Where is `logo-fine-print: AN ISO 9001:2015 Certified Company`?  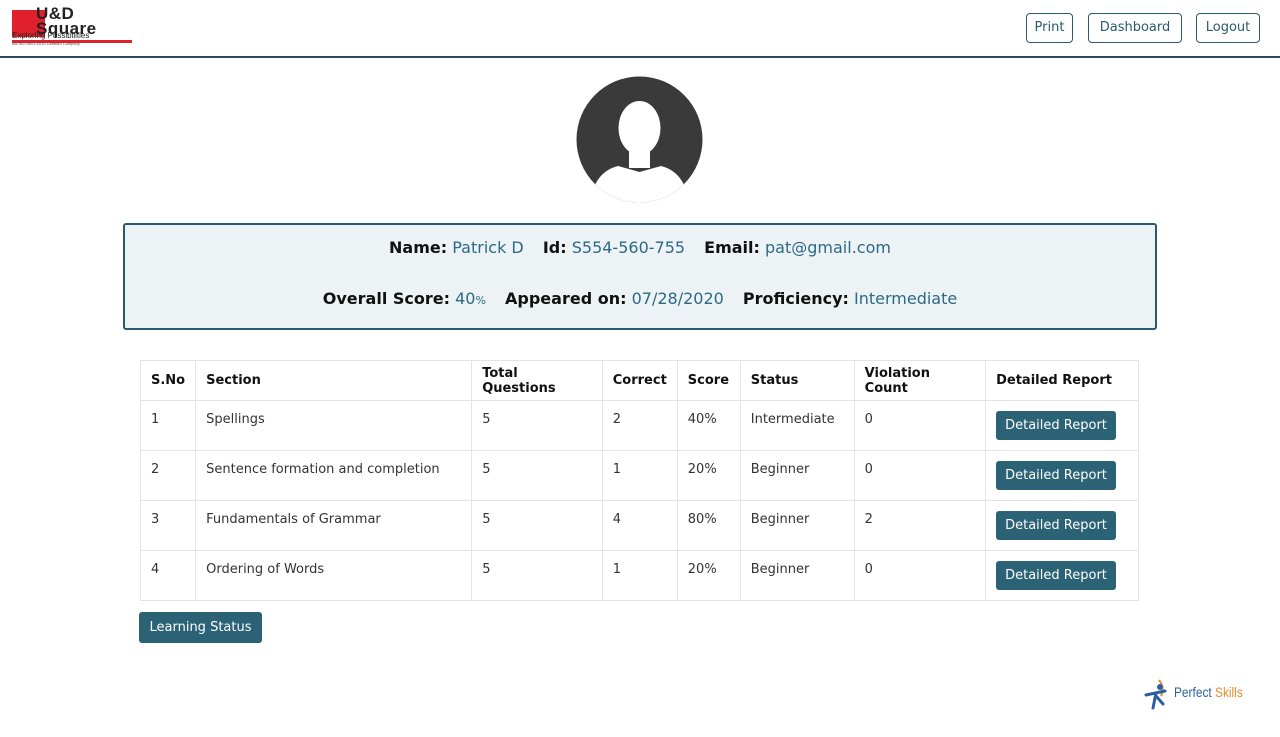
logo-fine-print: AN ISO 9001:2015 Certified Company is located at coordinates (46, 43).